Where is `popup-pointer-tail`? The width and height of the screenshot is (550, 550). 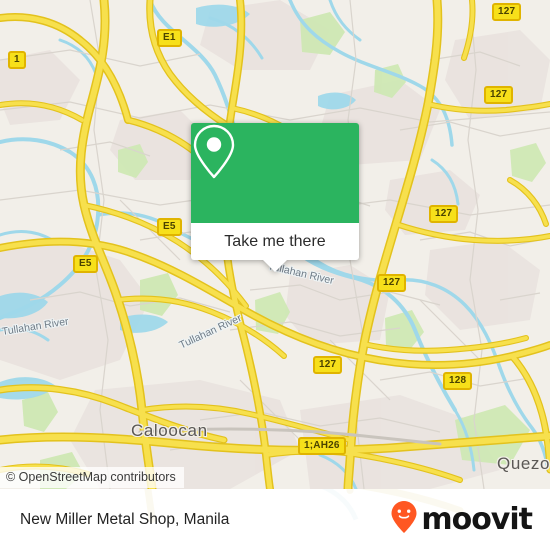 popup-pointer-tail is located at coordinates (275, 266).